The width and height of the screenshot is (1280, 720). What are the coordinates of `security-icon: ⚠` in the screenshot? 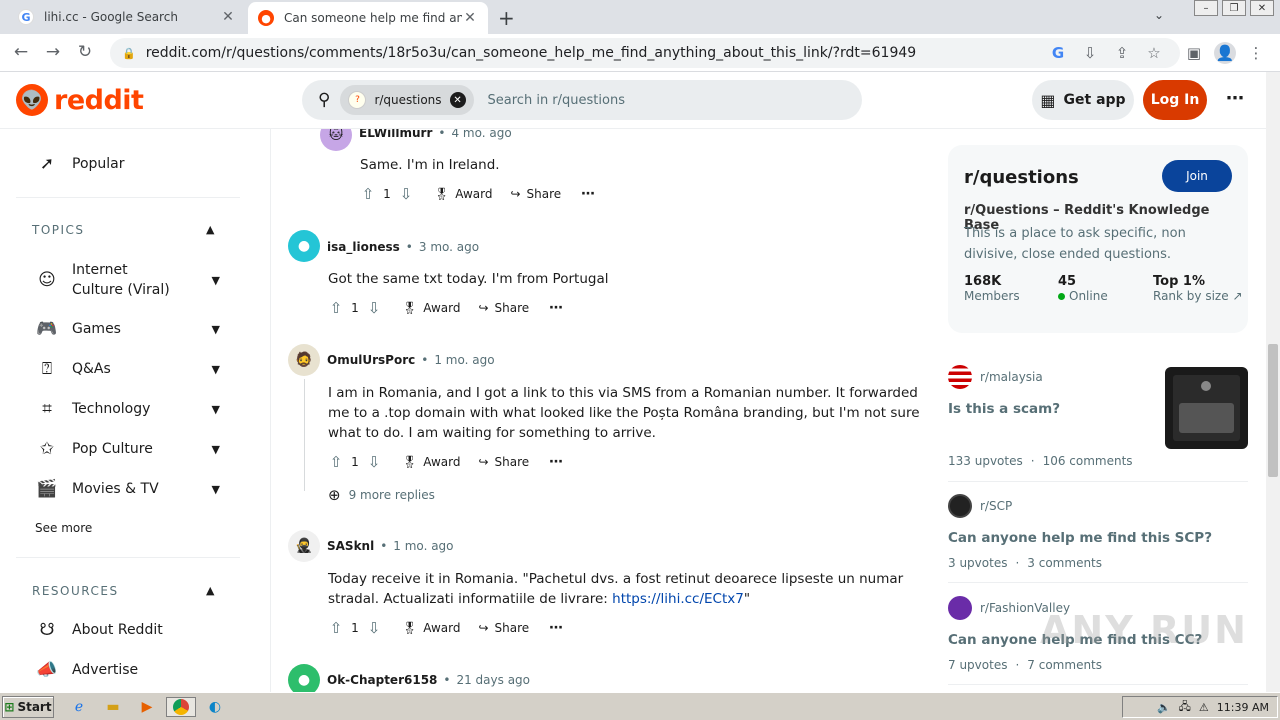 It's located at (1204, 707).